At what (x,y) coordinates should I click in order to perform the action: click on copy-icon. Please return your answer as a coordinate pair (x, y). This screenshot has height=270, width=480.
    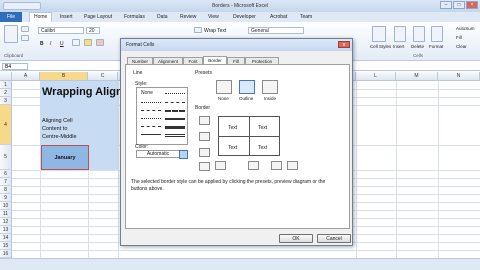
    Looking at the image, I should click on (25, 38).